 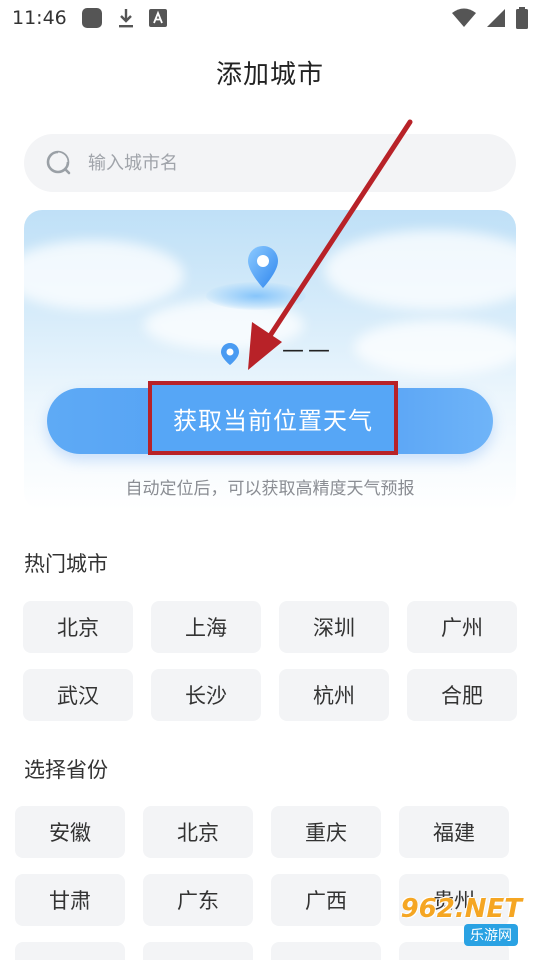 What do you see at coordinates (206, 695) in the screenshot?
I see `city-chip: 长沙` at bounding box center [206, 695].